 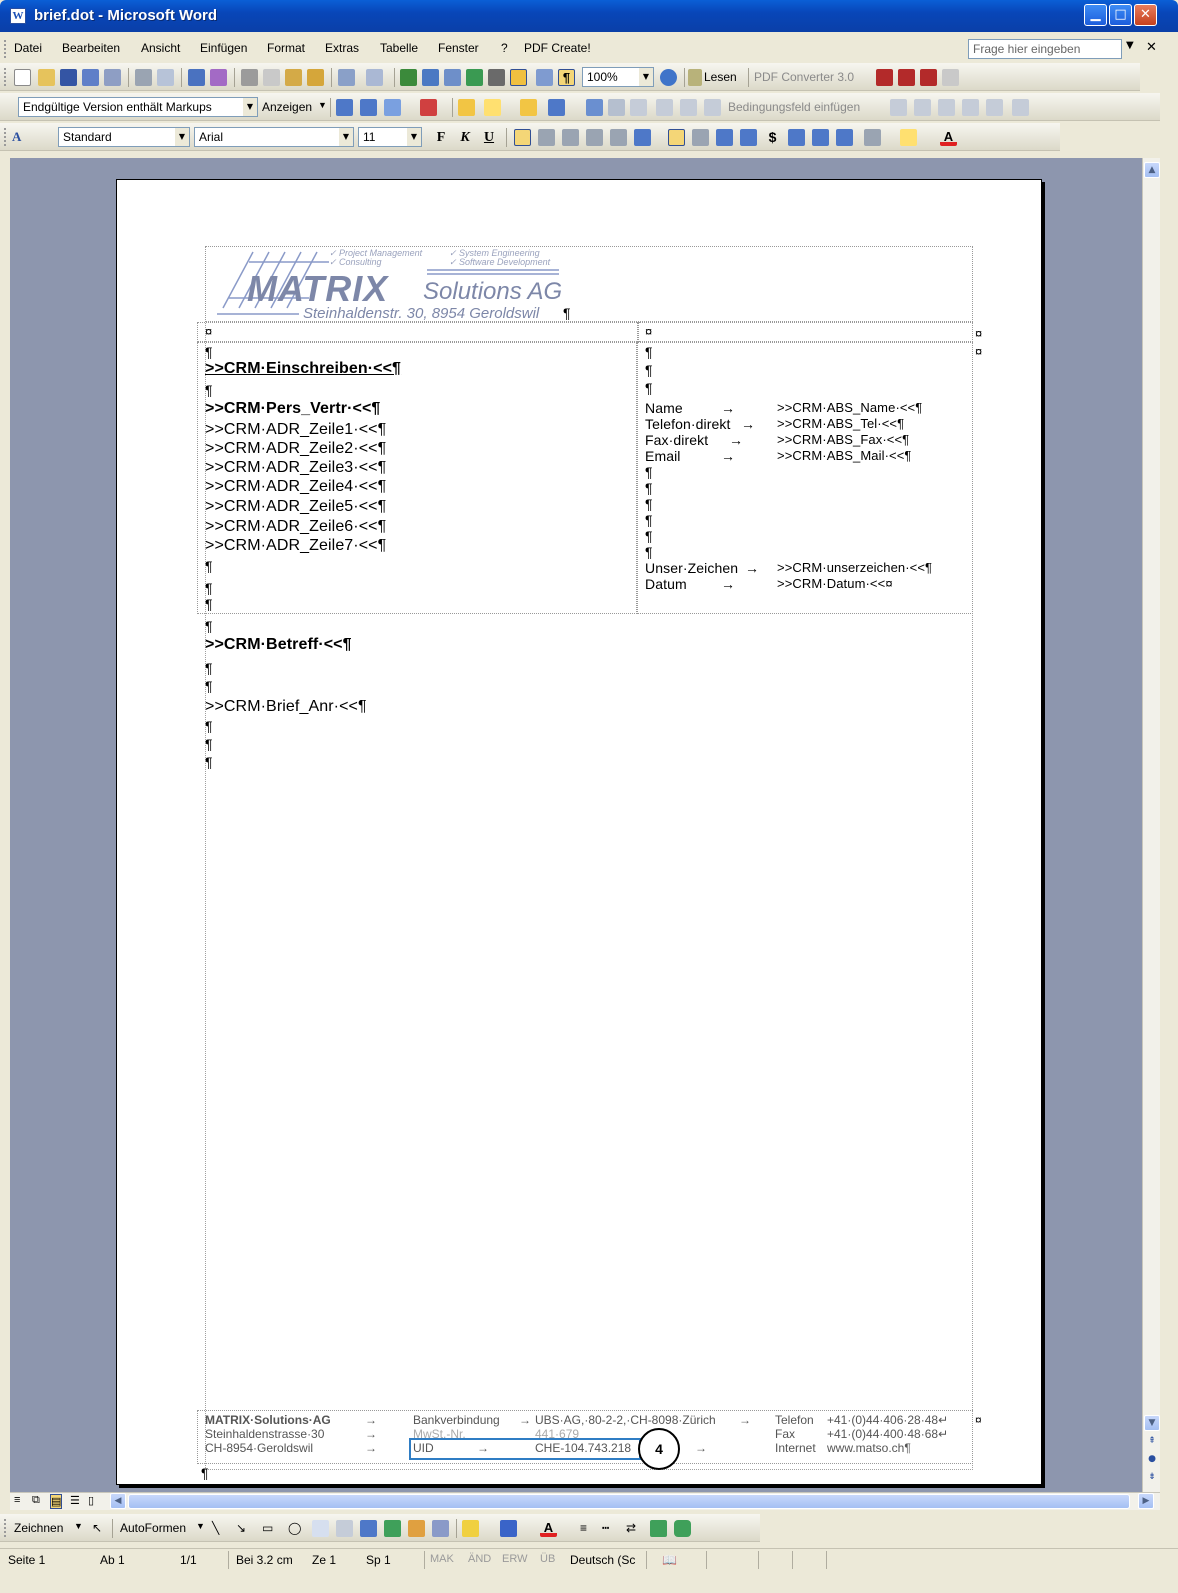 What do you see at coordinates (618, 77) in the screenshot?
I see `zoom-select: 100% ▼` at bounding box center [618, 77].